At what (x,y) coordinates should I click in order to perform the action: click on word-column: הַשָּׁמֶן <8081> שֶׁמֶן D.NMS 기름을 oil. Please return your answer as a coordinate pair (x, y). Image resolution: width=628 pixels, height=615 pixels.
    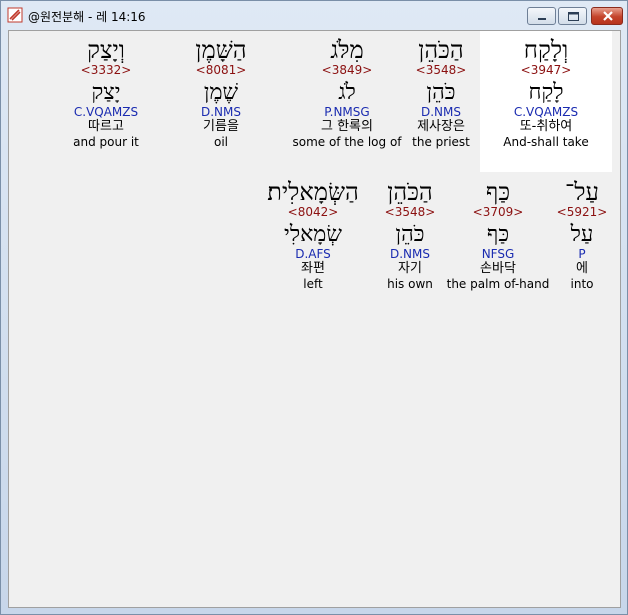
    Looking at the image, I should click on (220, 93).